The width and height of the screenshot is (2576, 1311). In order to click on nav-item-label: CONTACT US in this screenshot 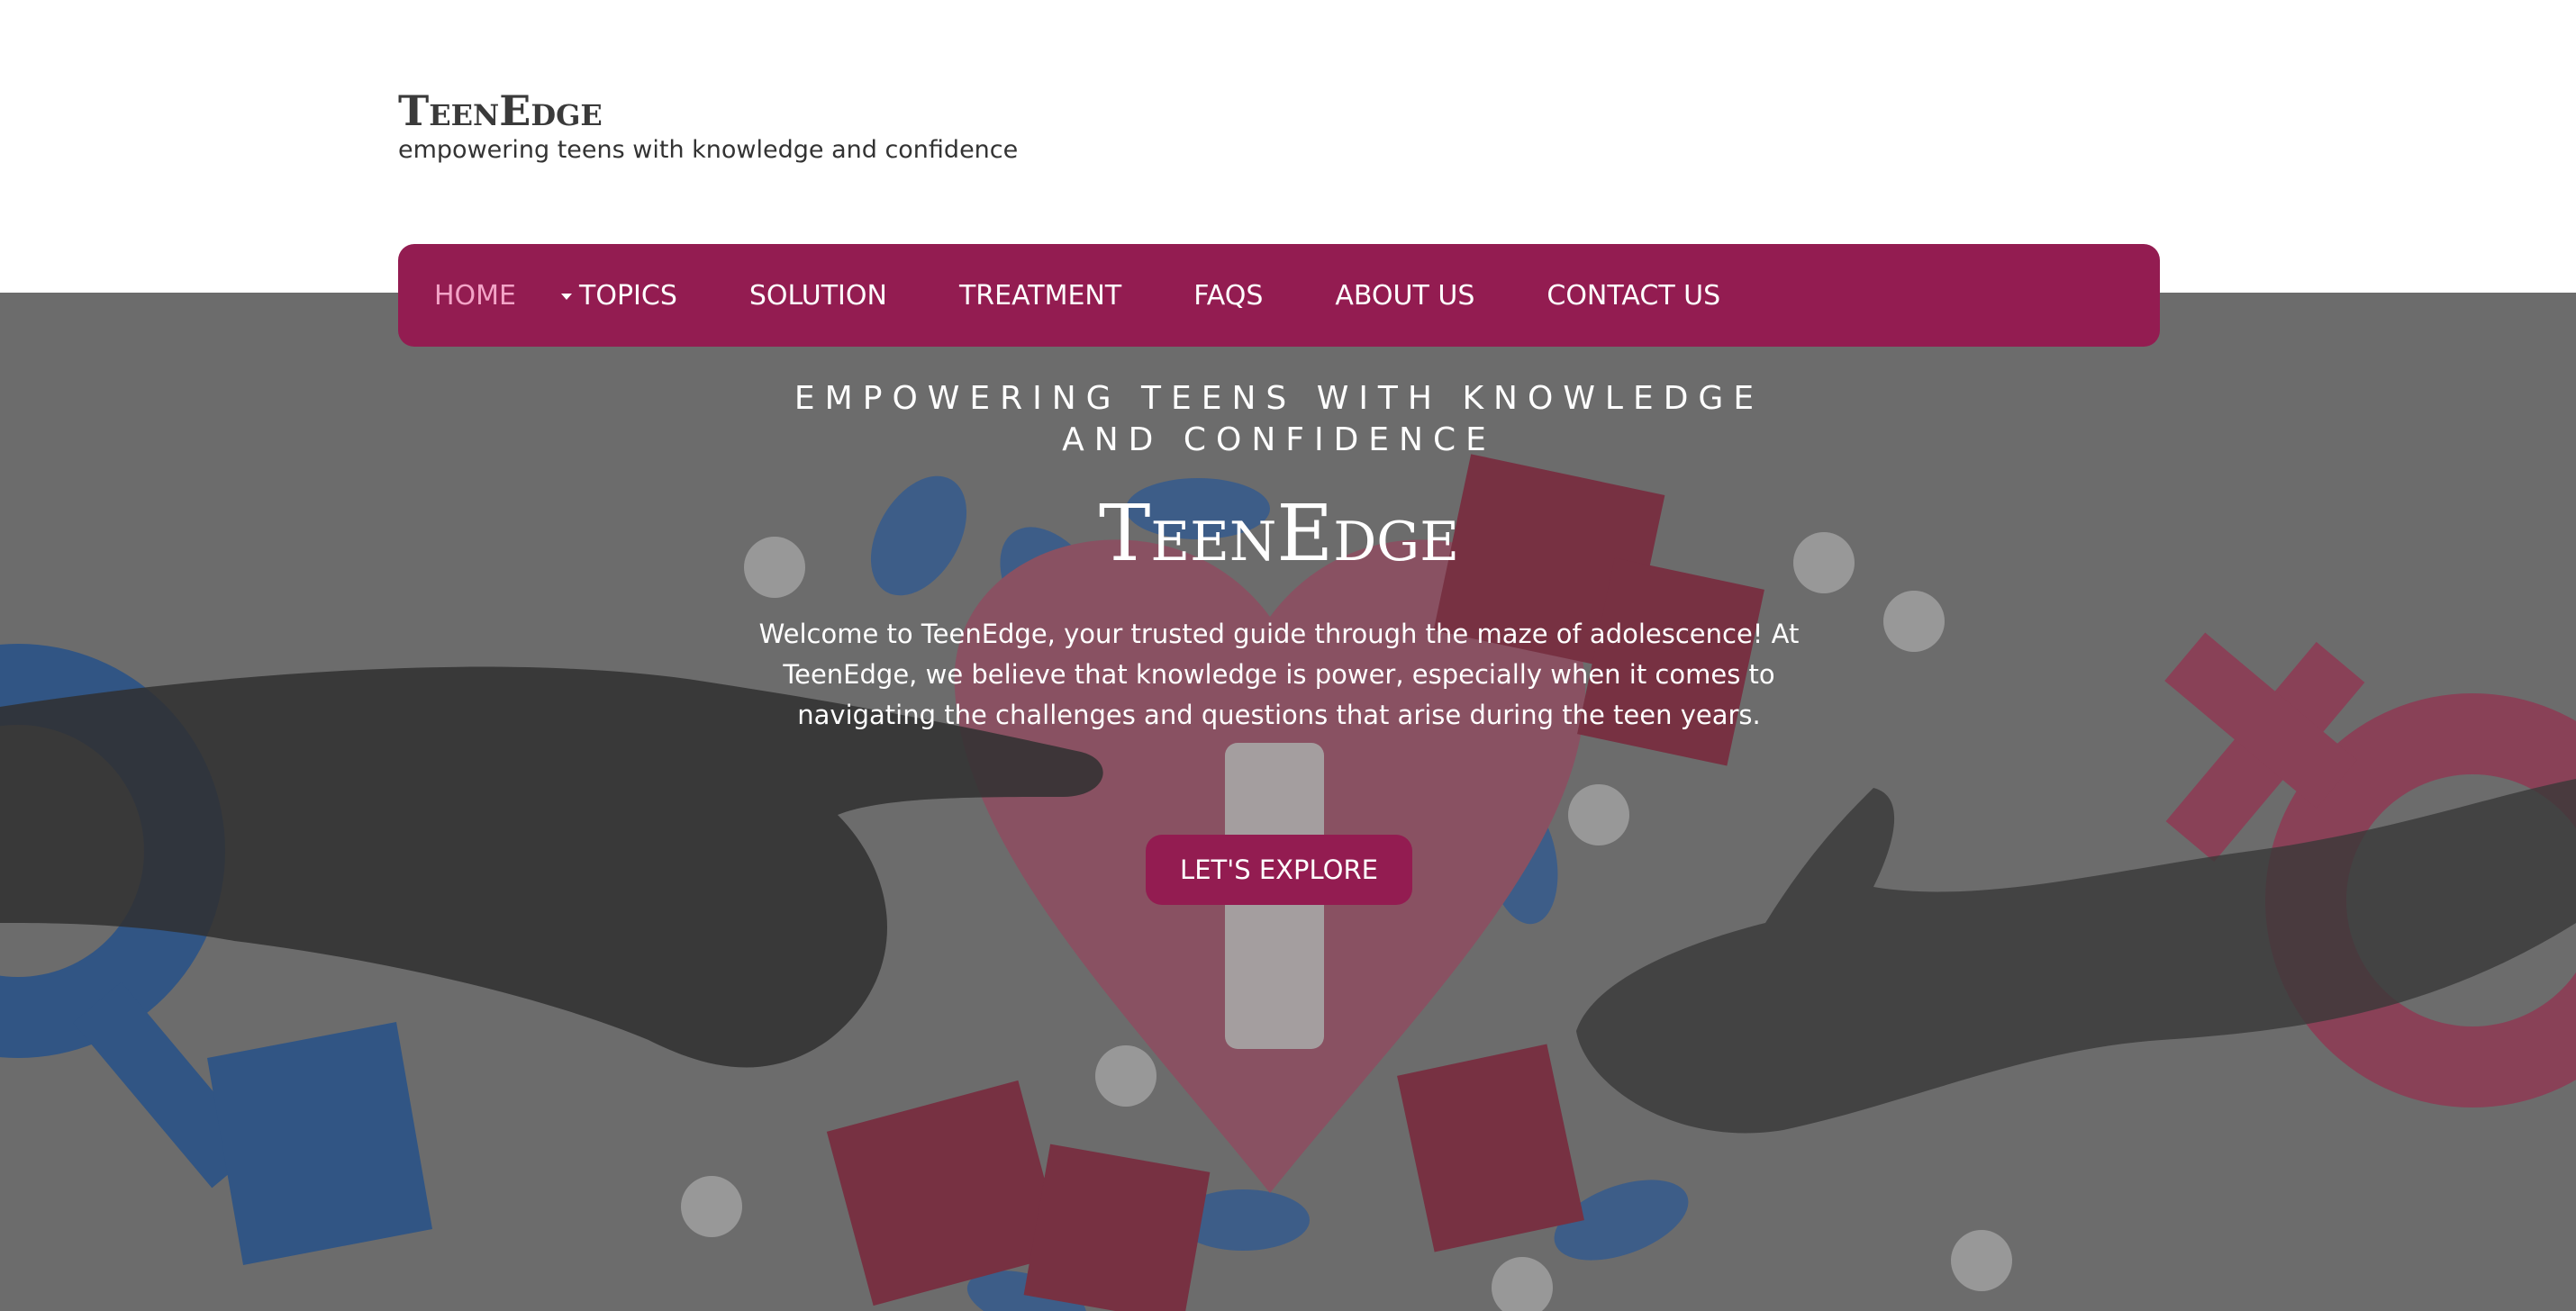, I will do `click(1634, 295)`.